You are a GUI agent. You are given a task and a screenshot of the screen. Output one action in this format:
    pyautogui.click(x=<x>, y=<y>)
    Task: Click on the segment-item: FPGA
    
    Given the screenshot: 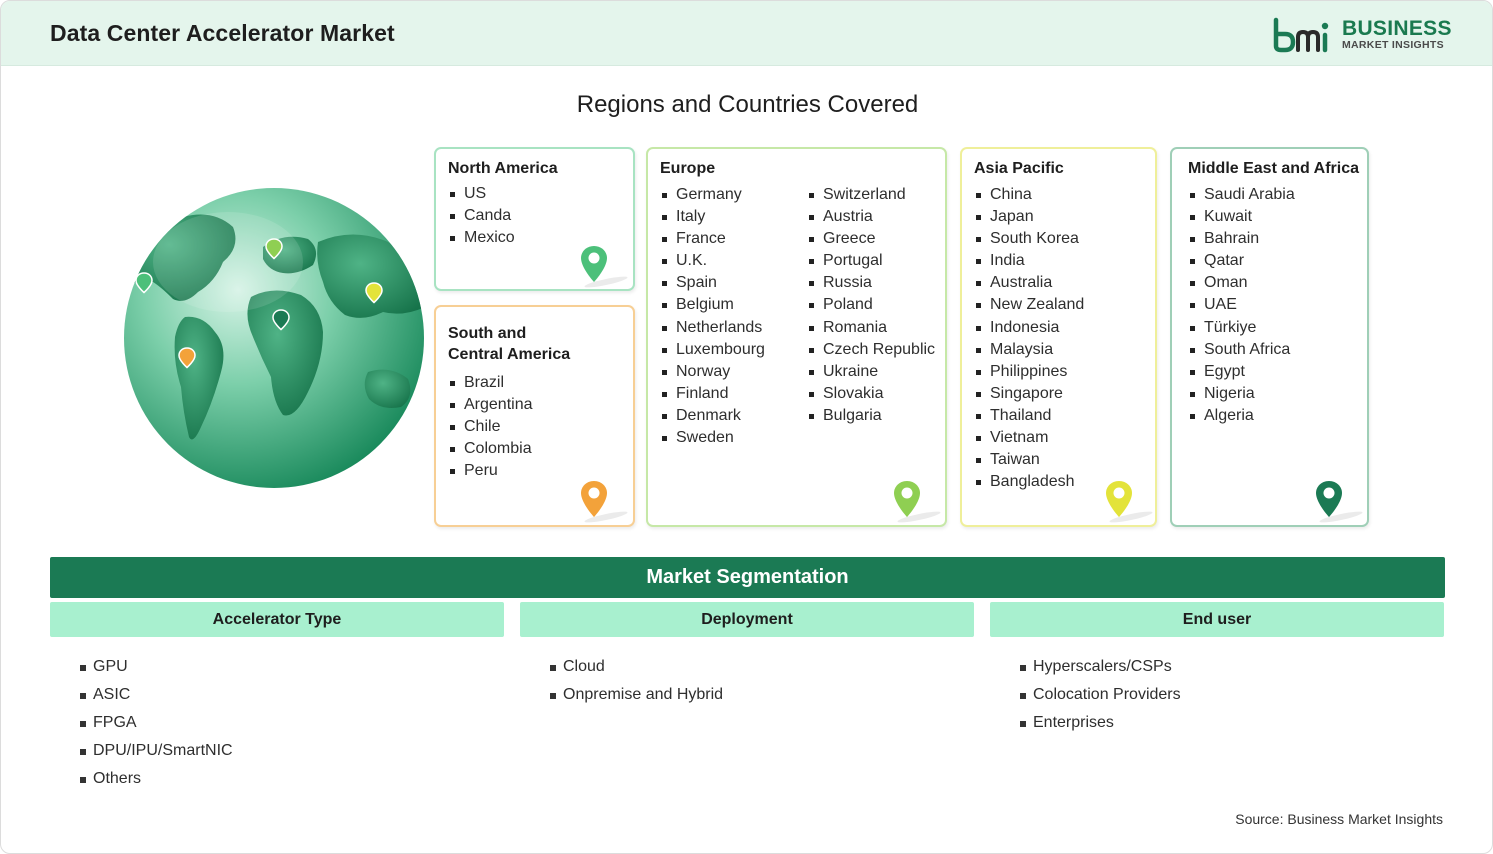 What is the action you would take?
    pyautogui.click(x=156, y=723)
    